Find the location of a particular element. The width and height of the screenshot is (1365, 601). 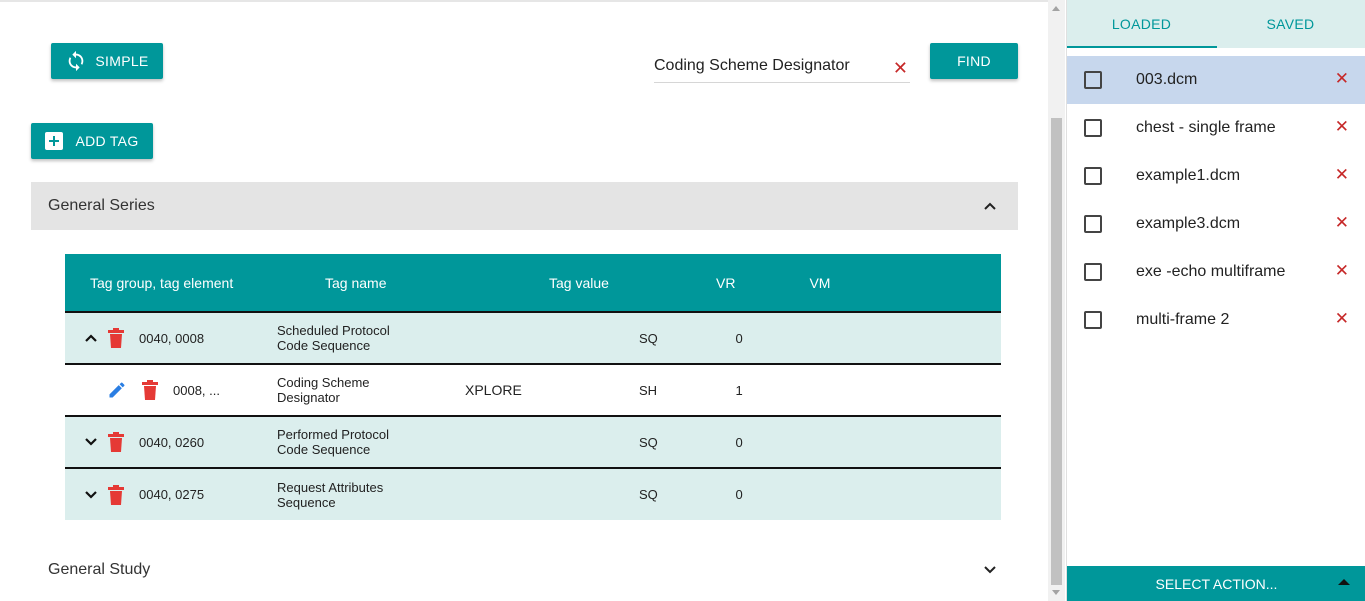

row-controls: 0040, 0008 is located at coordinates (173, 338).